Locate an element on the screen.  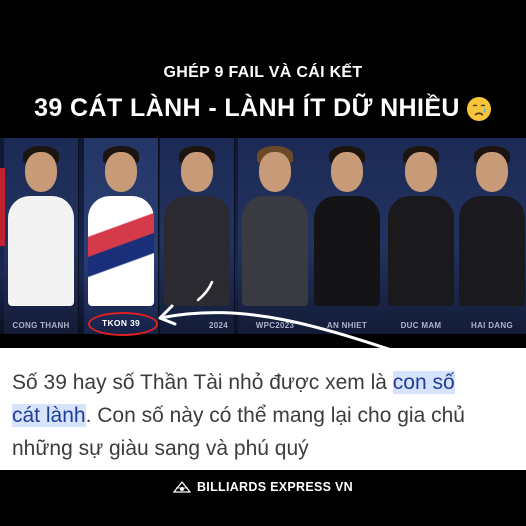
subtitle: GHÉP 9 FAIL VÀ CÁI KẾT is located at coordinates (263, 72).